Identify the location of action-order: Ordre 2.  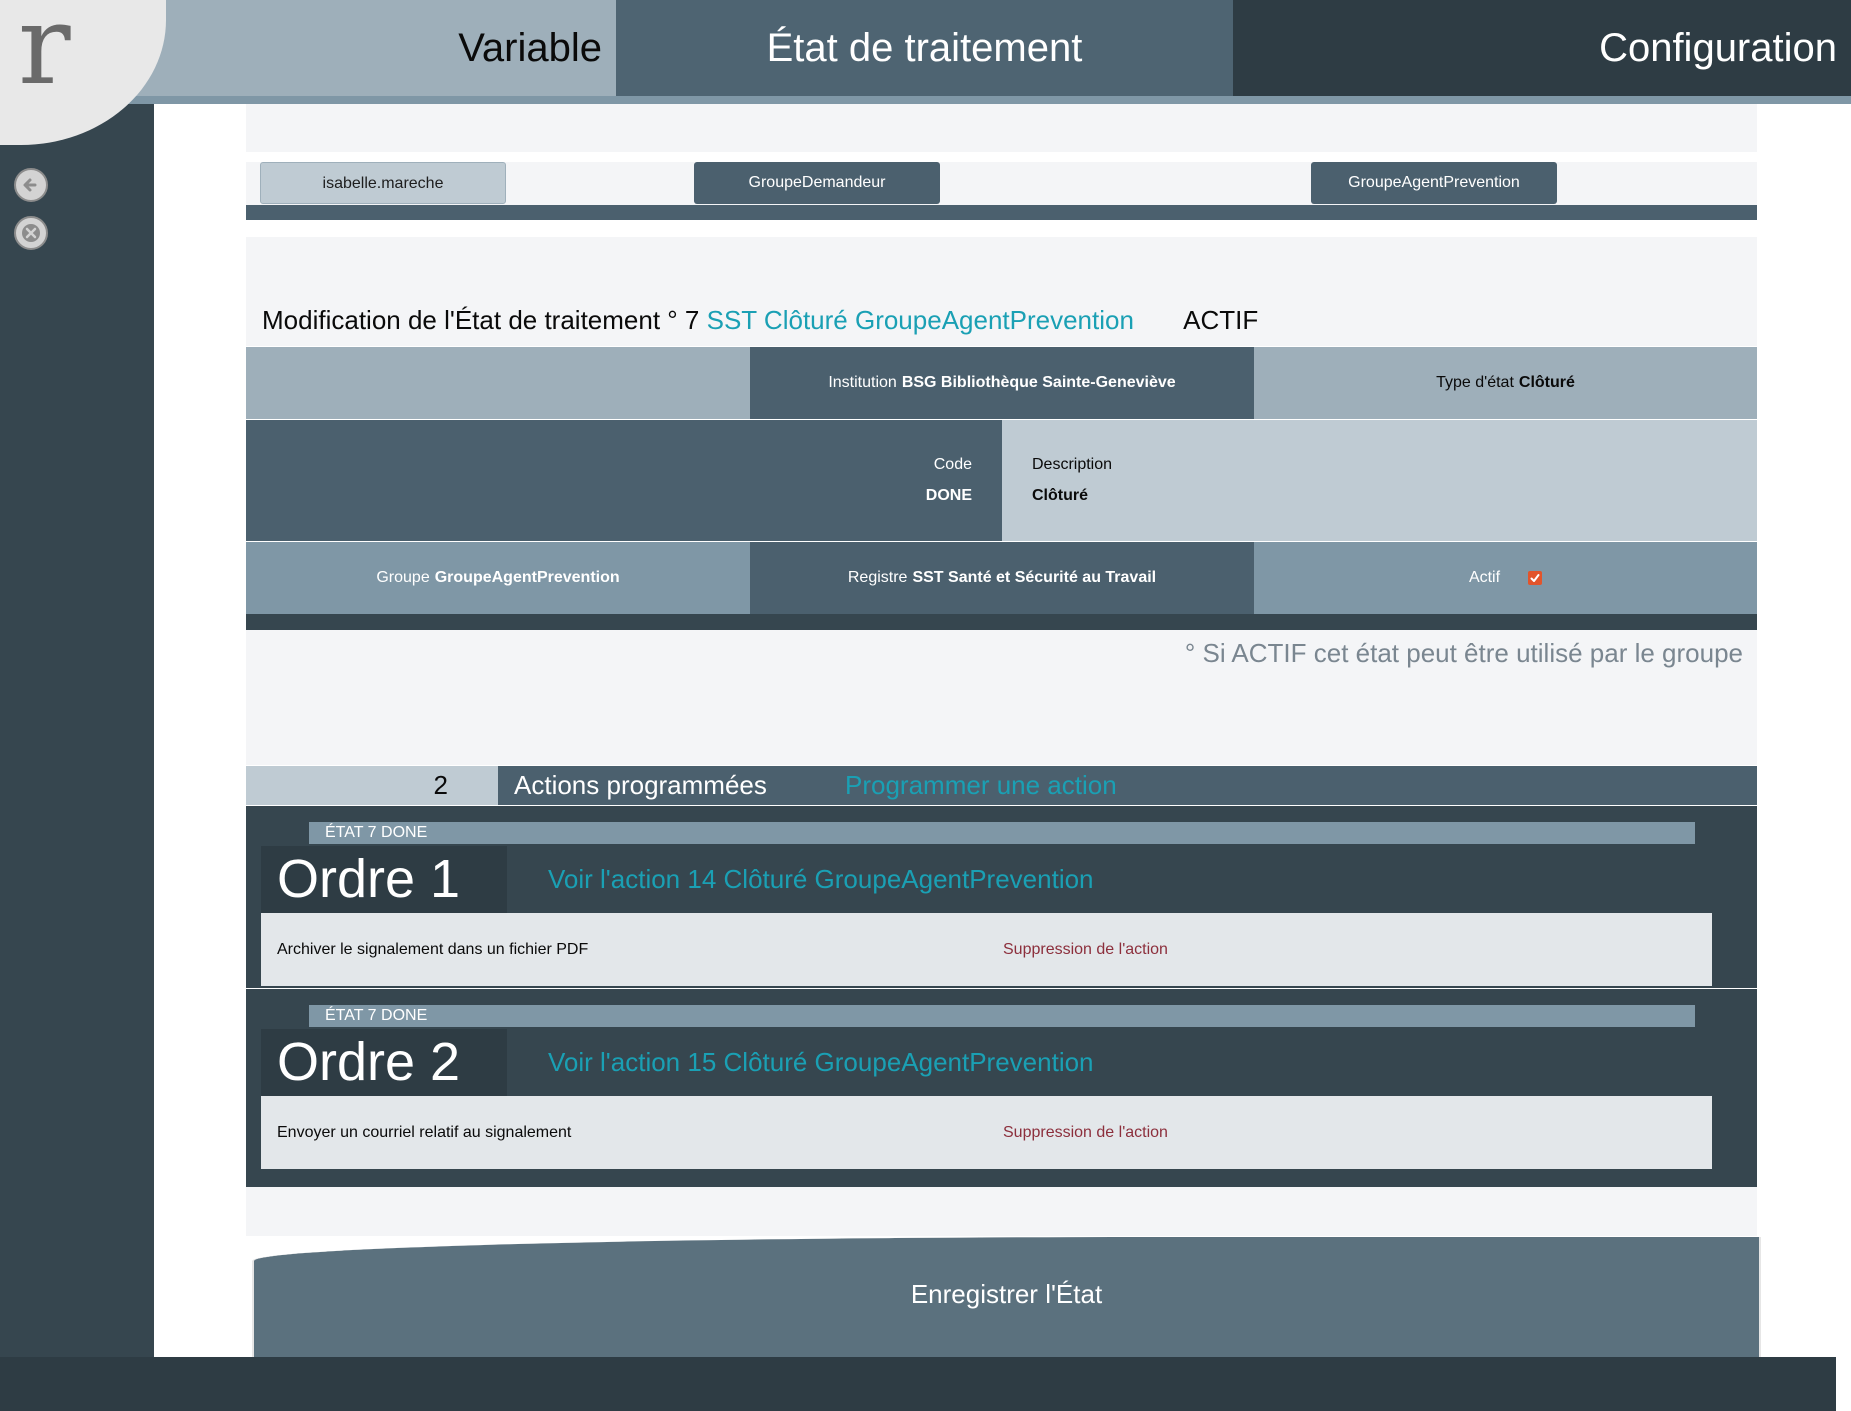
(384, 1062).